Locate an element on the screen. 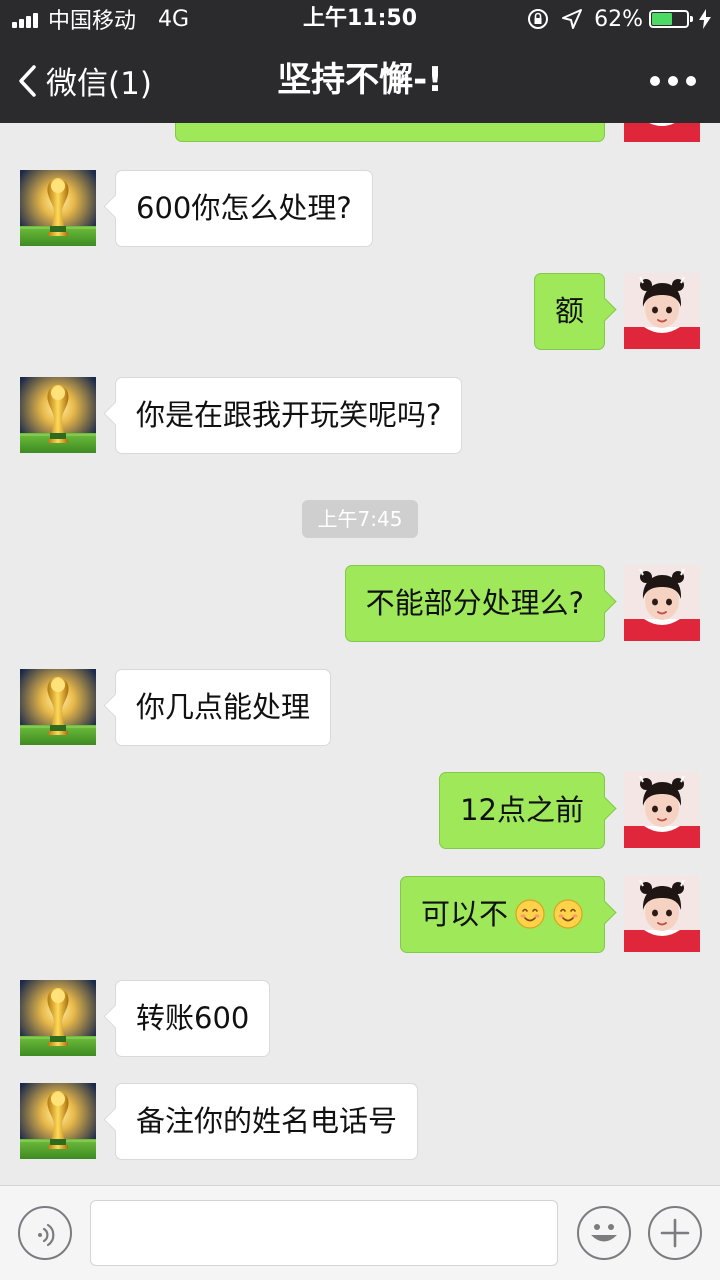 The image size is (720, 1280). voice-button is located at coordinates (45, 1233).